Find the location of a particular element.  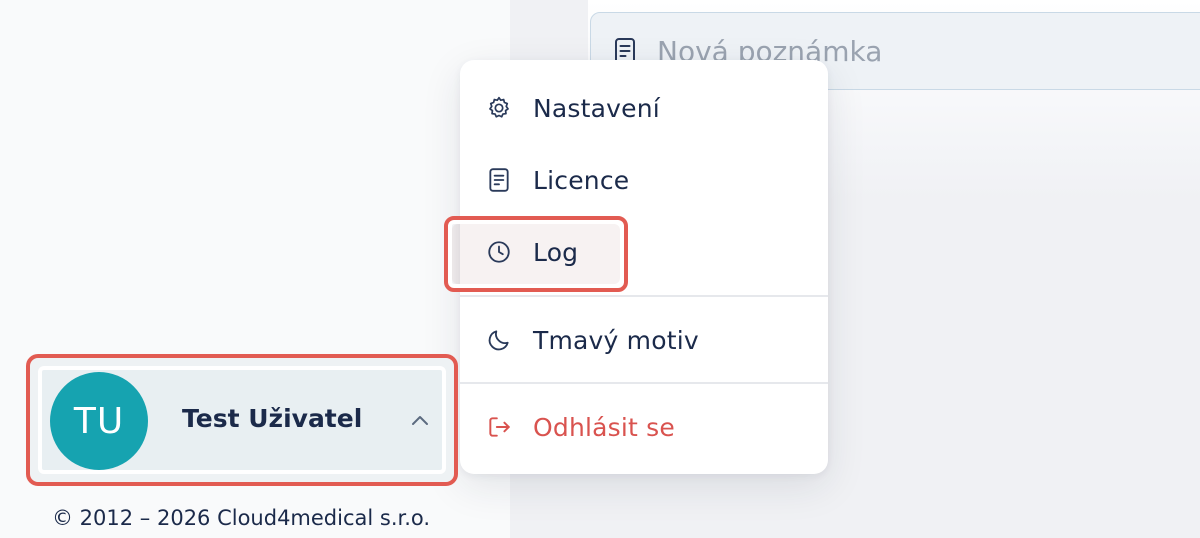

menu-item-label: Tmavý motiv is located at coordinates (616, 340).